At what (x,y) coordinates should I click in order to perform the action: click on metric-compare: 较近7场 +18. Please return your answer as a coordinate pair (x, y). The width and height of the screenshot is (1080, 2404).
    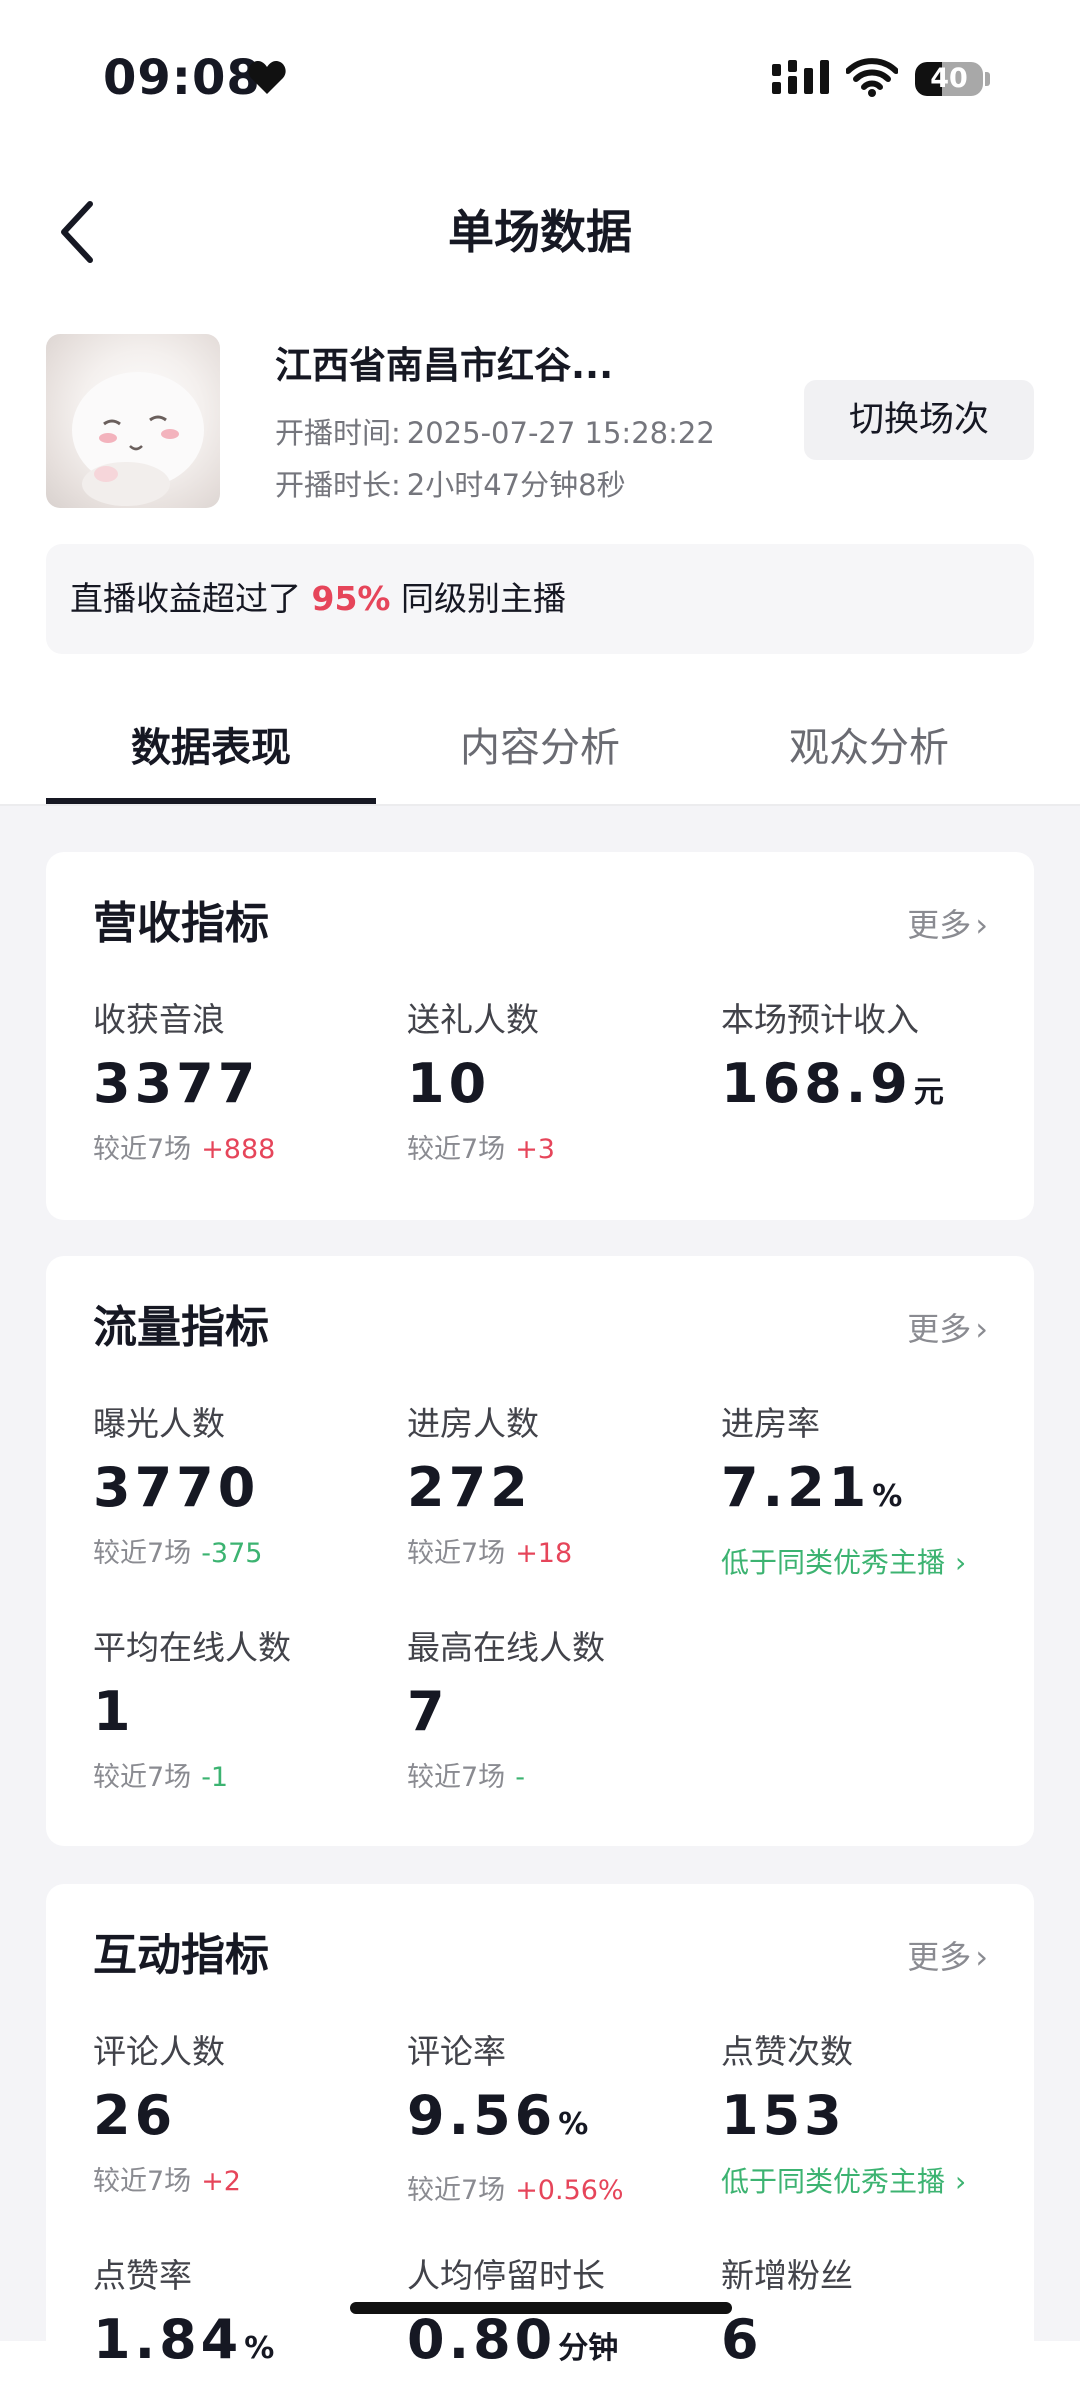
    Looking at the image, I should click on (557, 1554).